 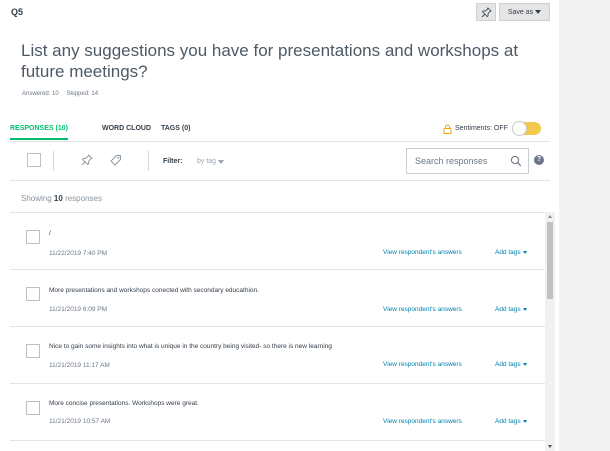 What do you see at coordinates (34, 160) in the screenshot?
I see `select-all-checkbox` at bounding box center [34, 160].